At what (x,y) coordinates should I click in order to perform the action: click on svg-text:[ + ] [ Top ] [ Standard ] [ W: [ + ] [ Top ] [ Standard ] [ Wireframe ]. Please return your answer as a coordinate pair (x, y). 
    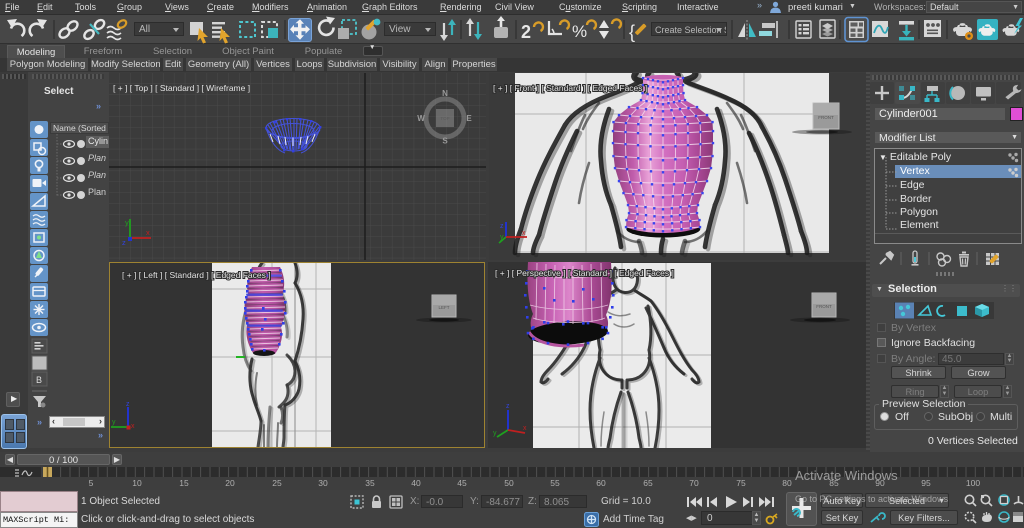
    Looking at the image, I should click on (181, 88).